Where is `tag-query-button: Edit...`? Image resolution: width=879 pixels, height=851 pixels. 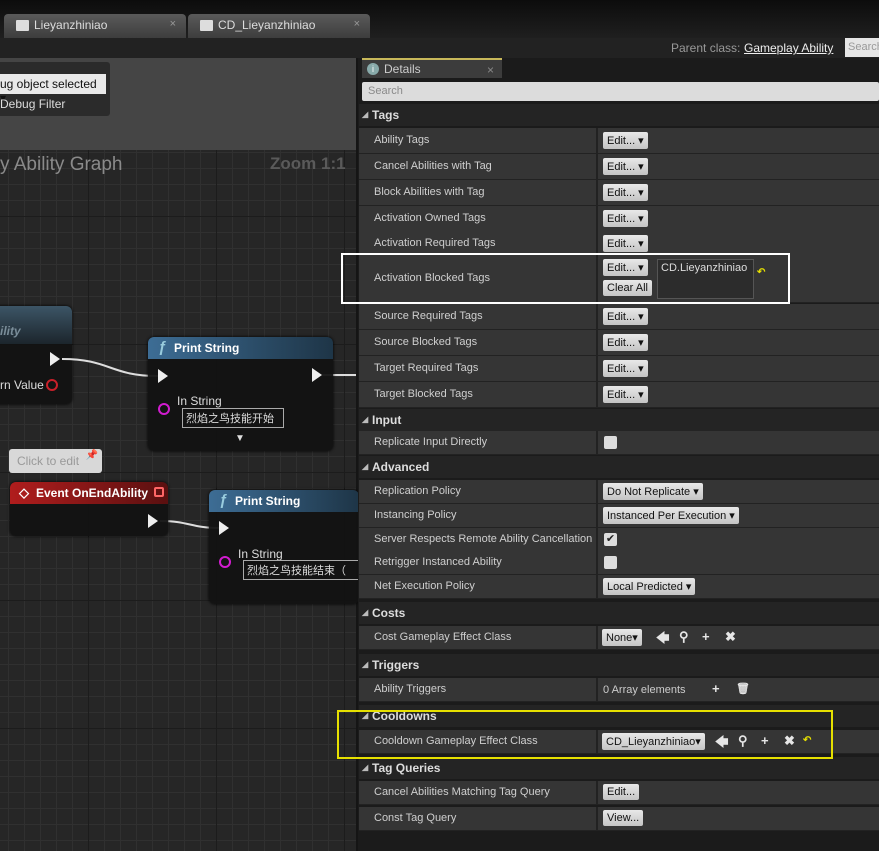
tag-query-button: Edit... is located at coordinates (621, 792).